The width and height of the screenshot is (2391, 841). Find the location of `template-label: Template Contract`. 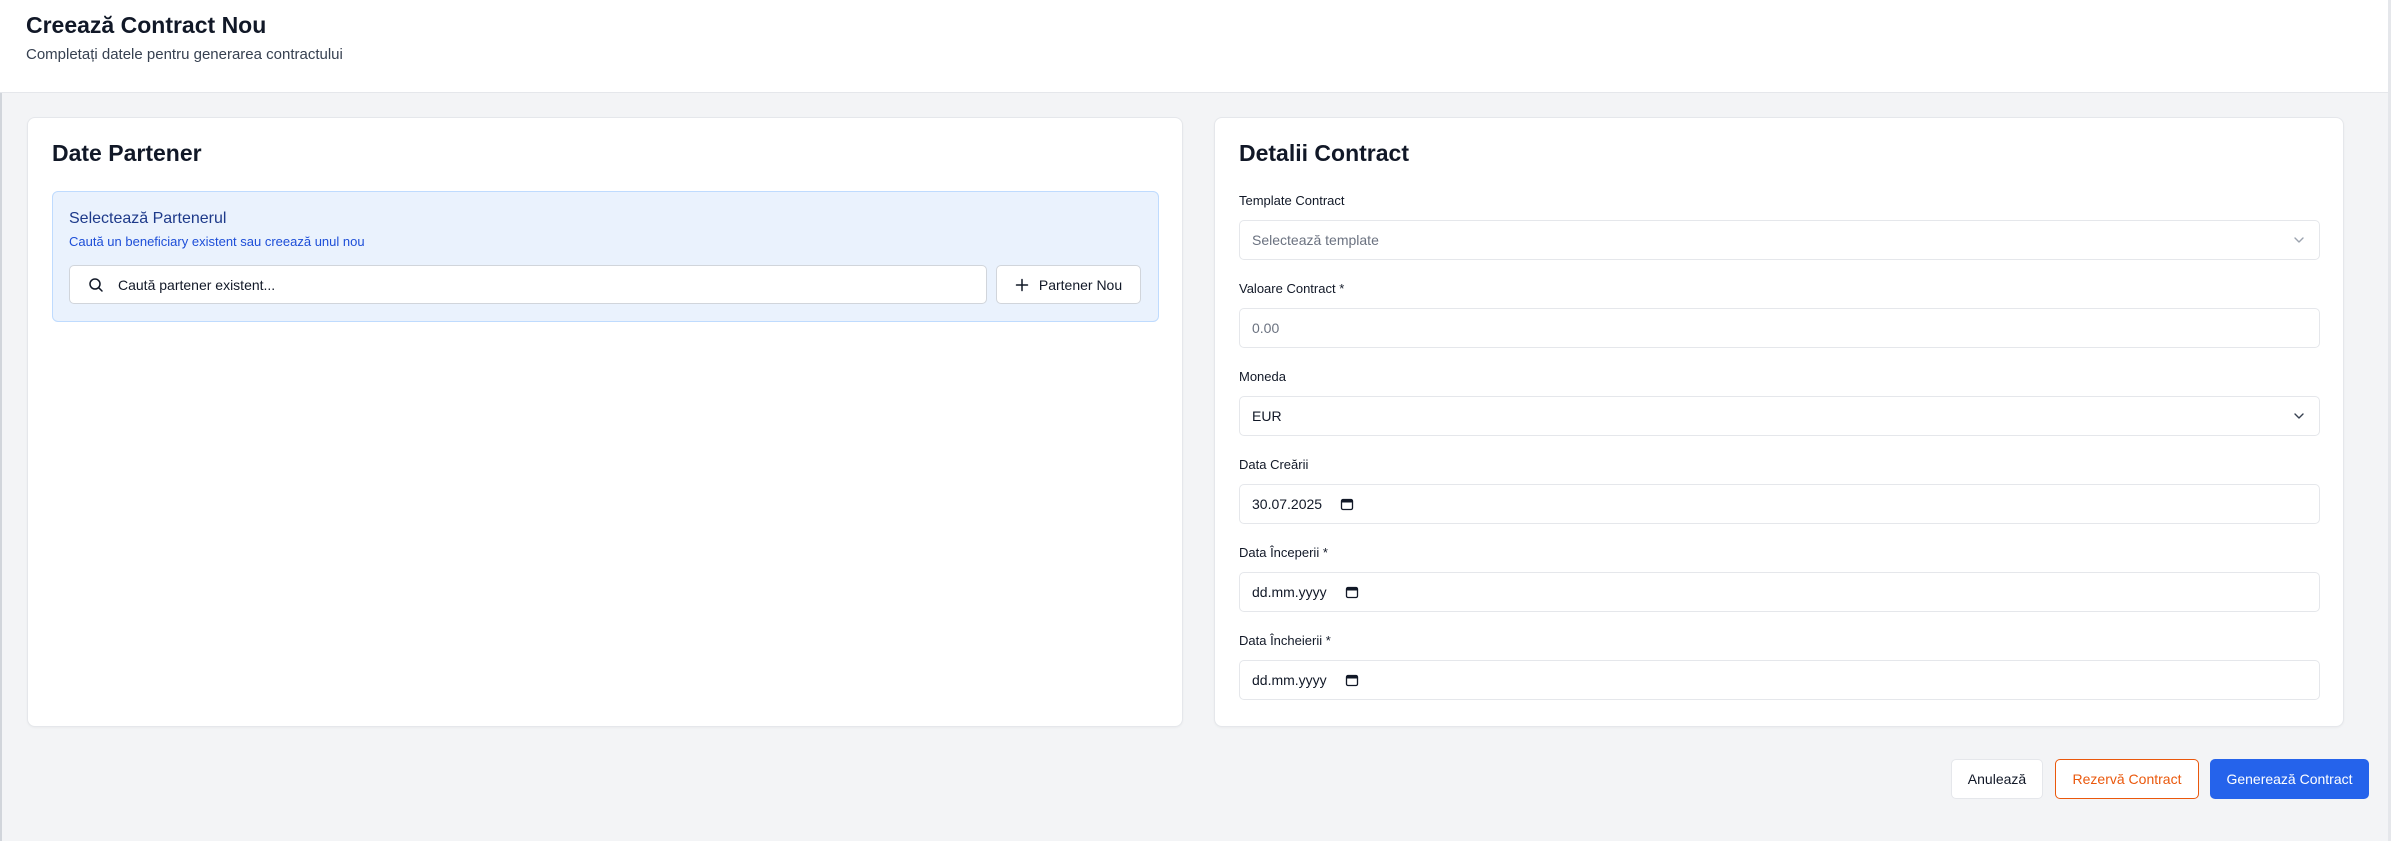

template-label: Template Contract is located at coordinates (1292, 200).